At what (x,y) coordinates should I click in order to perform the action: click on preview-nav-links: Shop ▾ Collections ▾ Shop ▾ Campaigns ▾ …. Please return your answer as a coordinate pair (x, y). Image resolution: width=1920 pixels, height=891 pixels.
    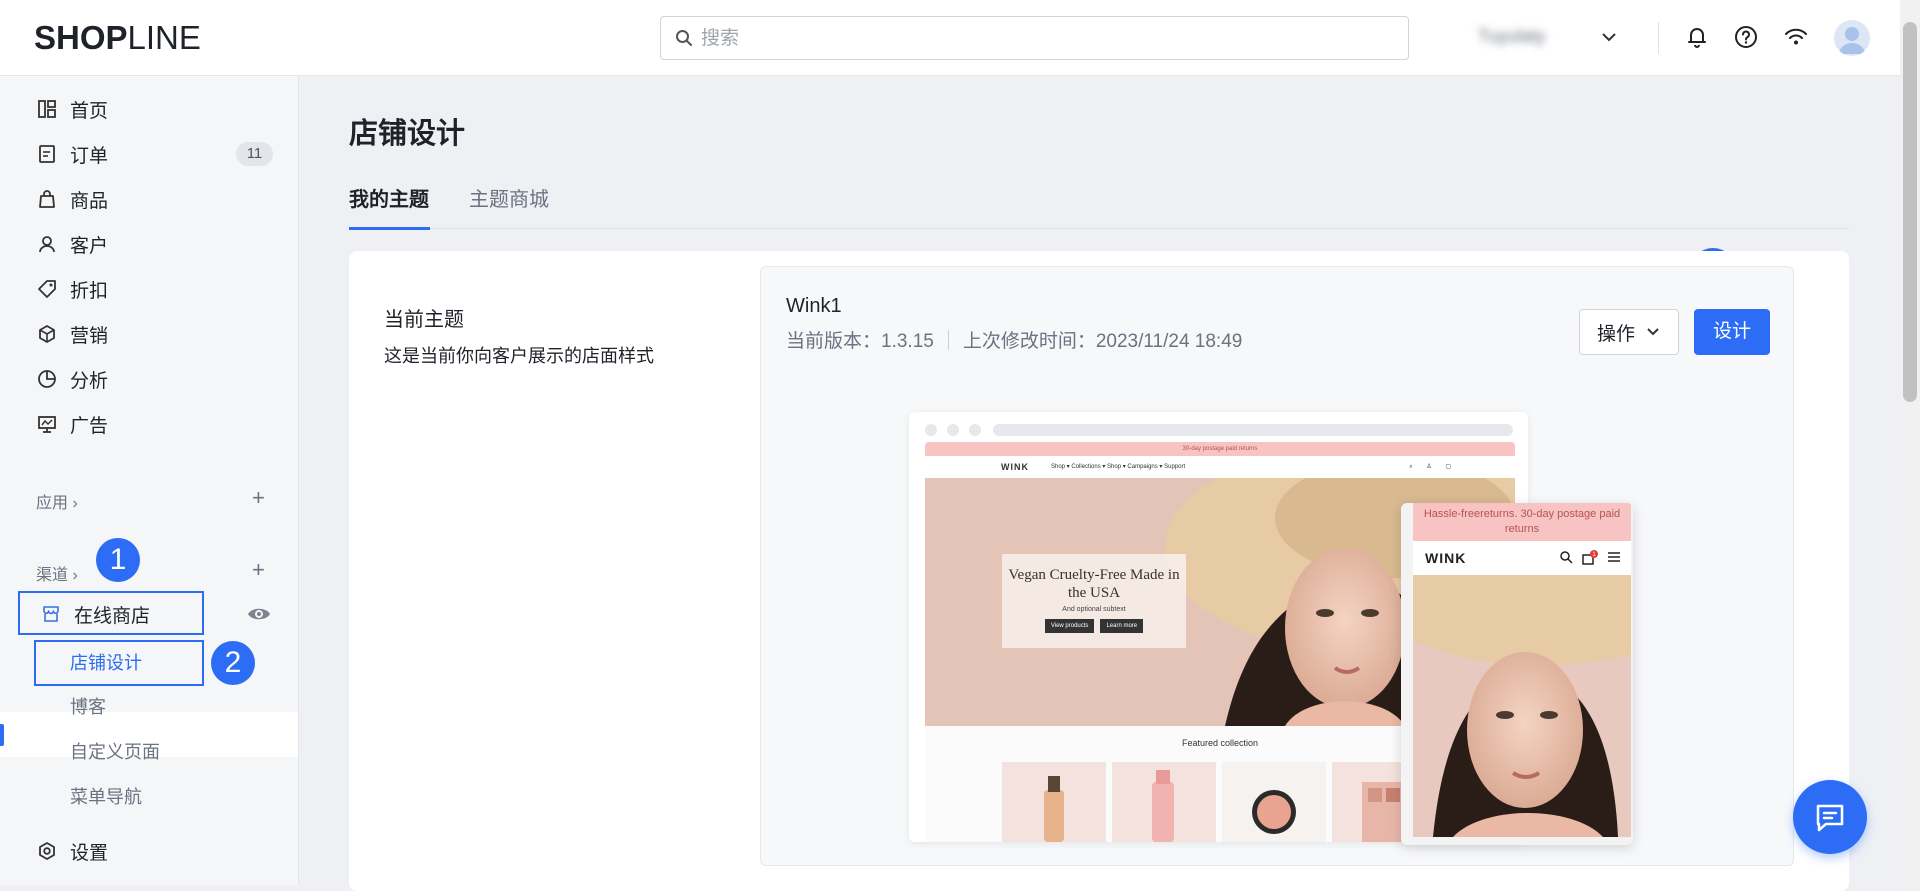
    Looking at the image, I should click on (1118, 467).